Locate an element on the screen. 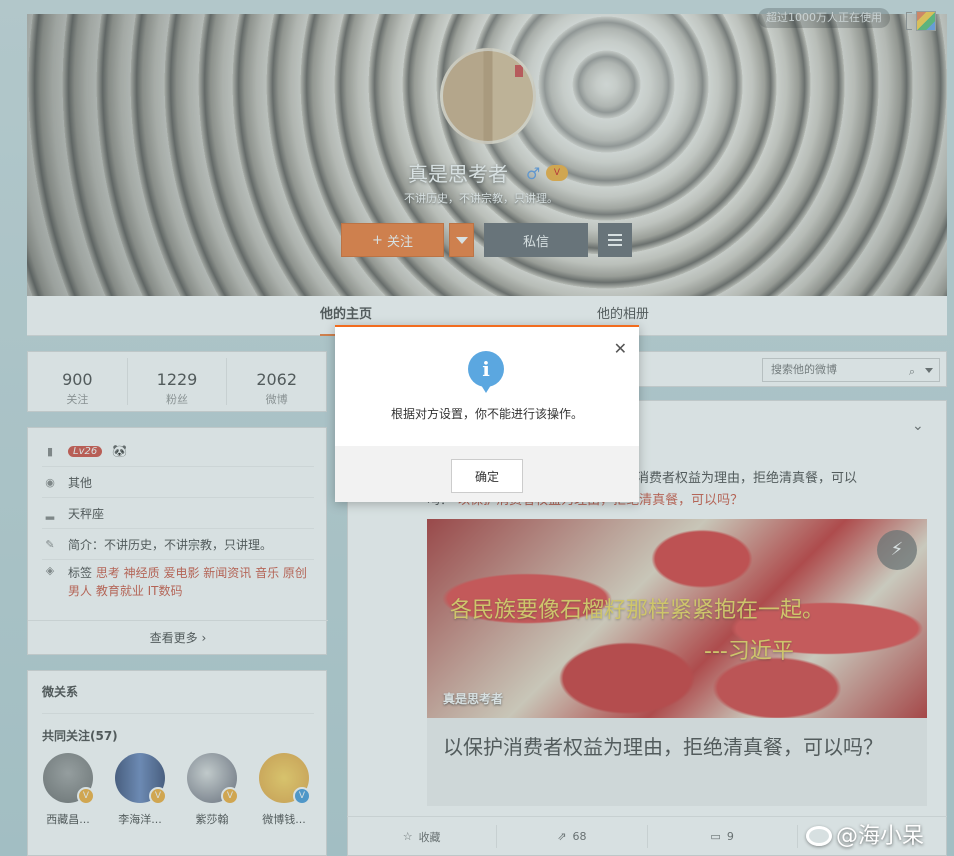  confirm-button: 确定 is located at coordinates (487, 476).